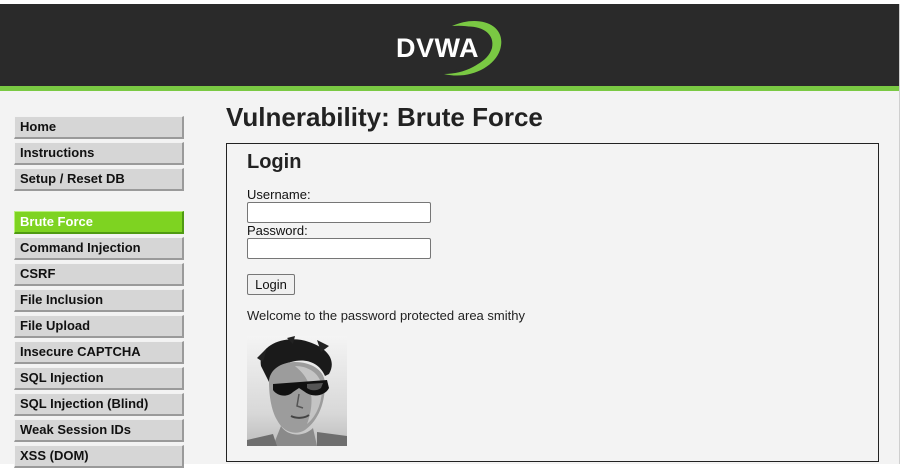 The image size is (911, 468). What do you see at coordinates (905, 234) in the screenshot?
I see `window-edge` at bounding box center [905, 234].